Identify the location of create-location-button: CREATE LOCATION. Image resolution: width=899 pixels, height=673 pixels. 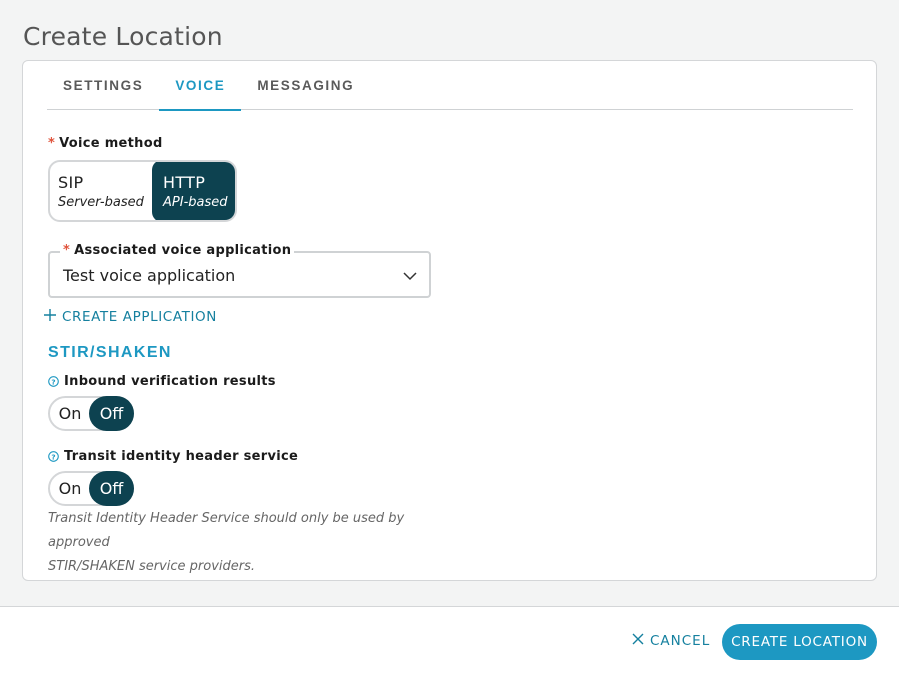
(799, 642).